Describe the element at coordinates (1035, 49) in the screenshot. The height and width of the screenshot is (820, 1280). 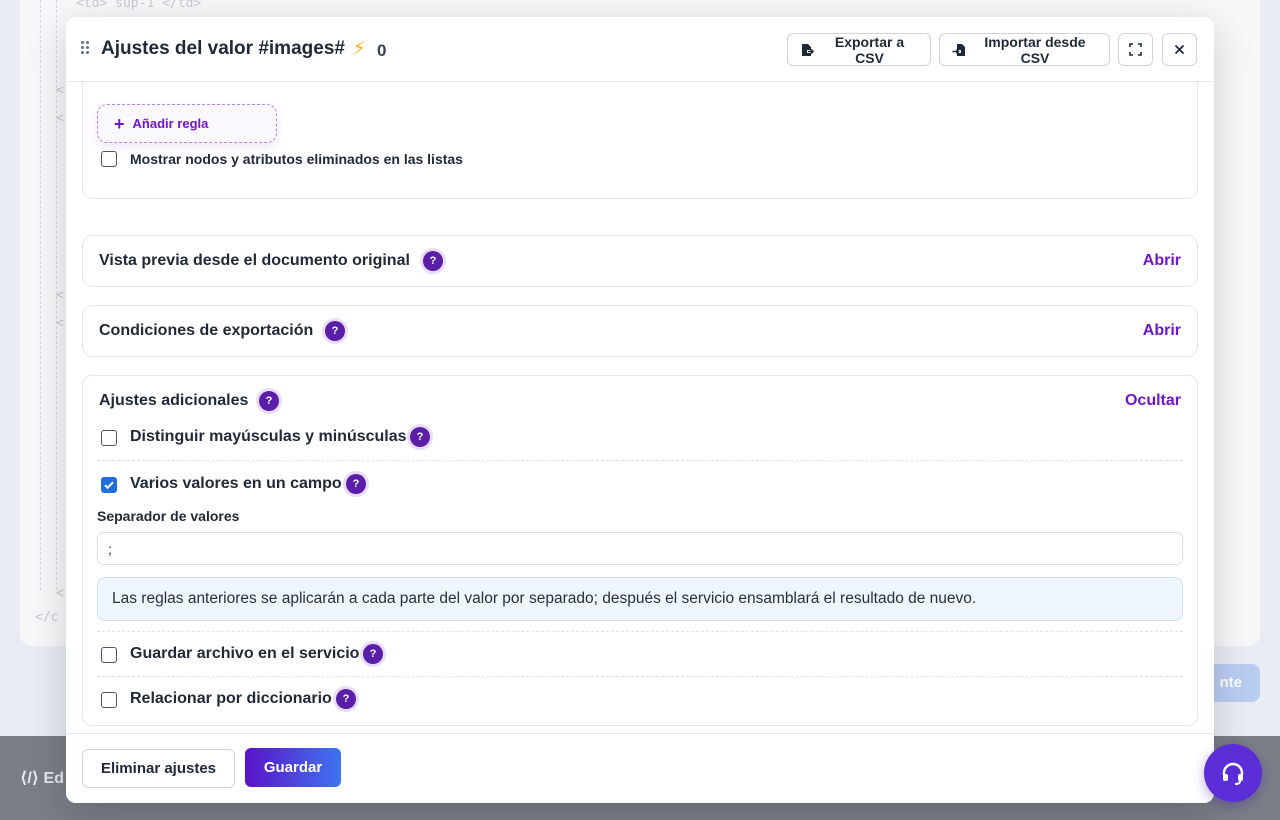
I see `import-csv-label: Importar desde CSV` at that location.